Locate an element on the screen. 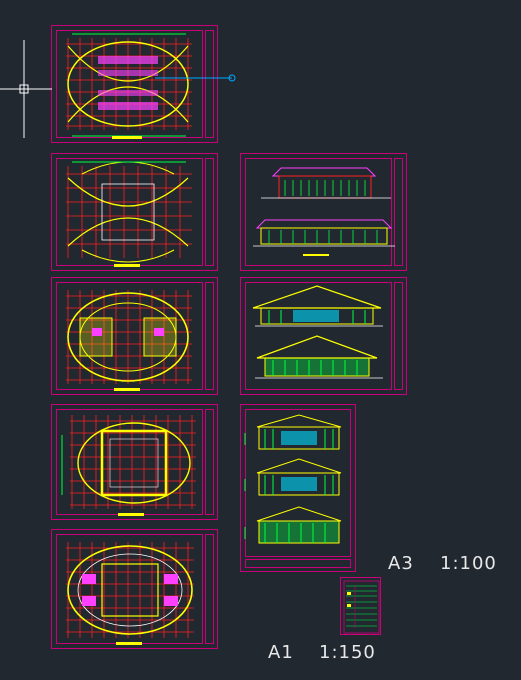 This screenshot has width=521, height=680. scale-label-a3: 1:100 is located at coordinates (468, 563).